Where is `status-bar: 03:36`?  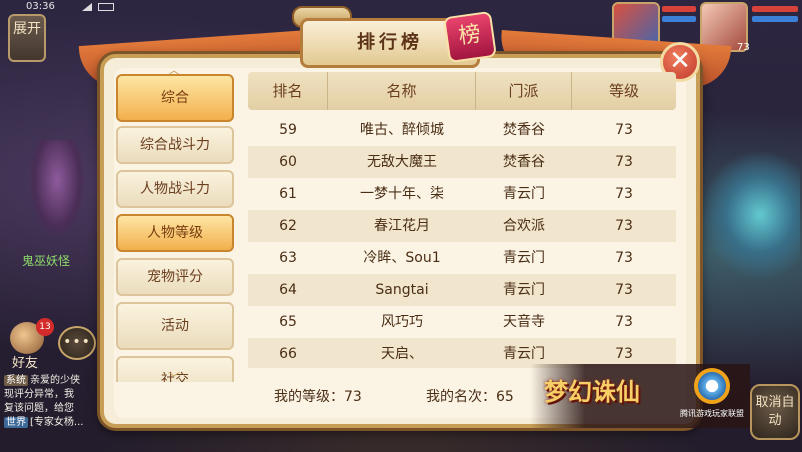 status-bar: 03:36 is located at coordinates (85, 7).